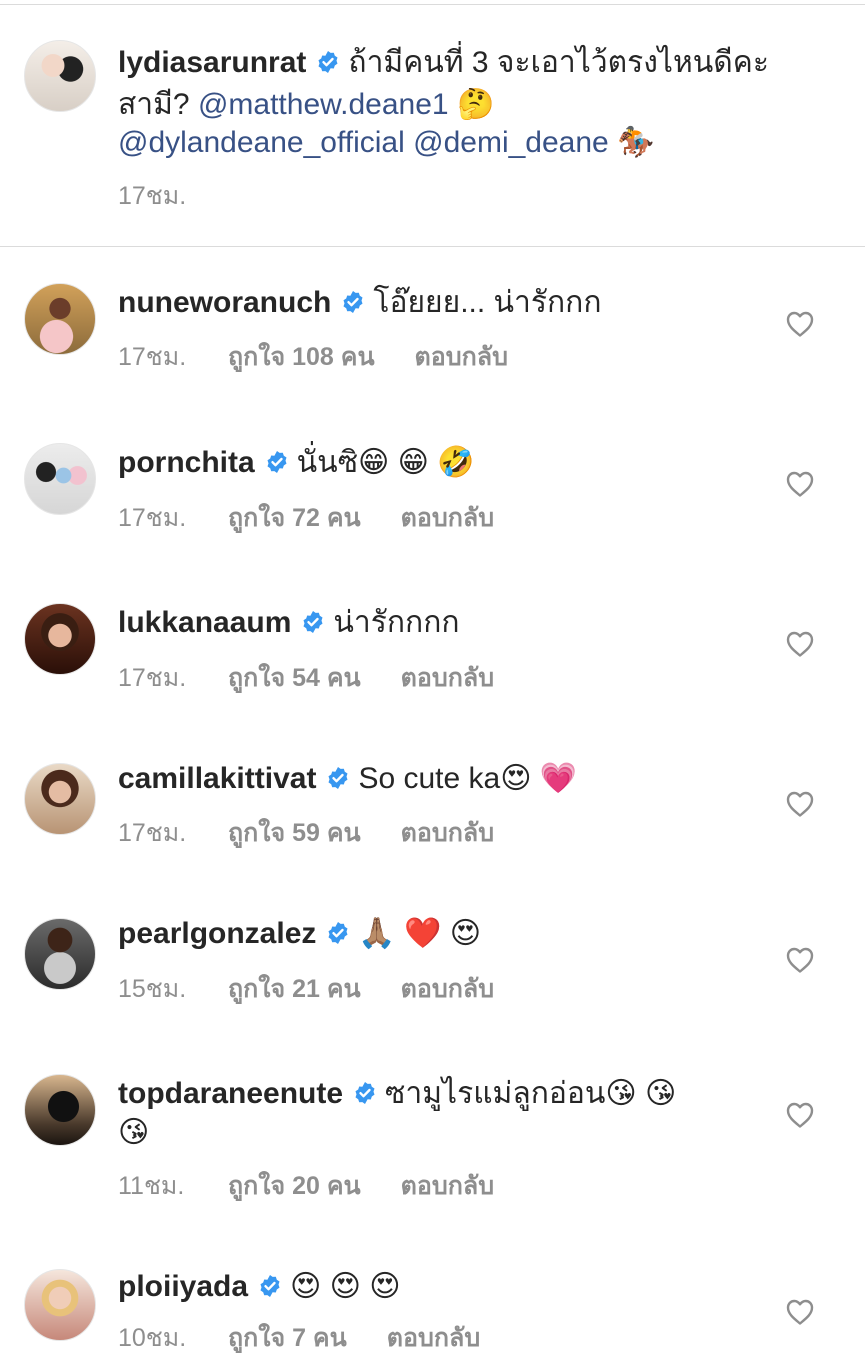 The image size is (865, 1354). I want to click on comment-meta: 17ชม. ถูกใจ 108 คน ตอบกลับ, so click(313, 357).